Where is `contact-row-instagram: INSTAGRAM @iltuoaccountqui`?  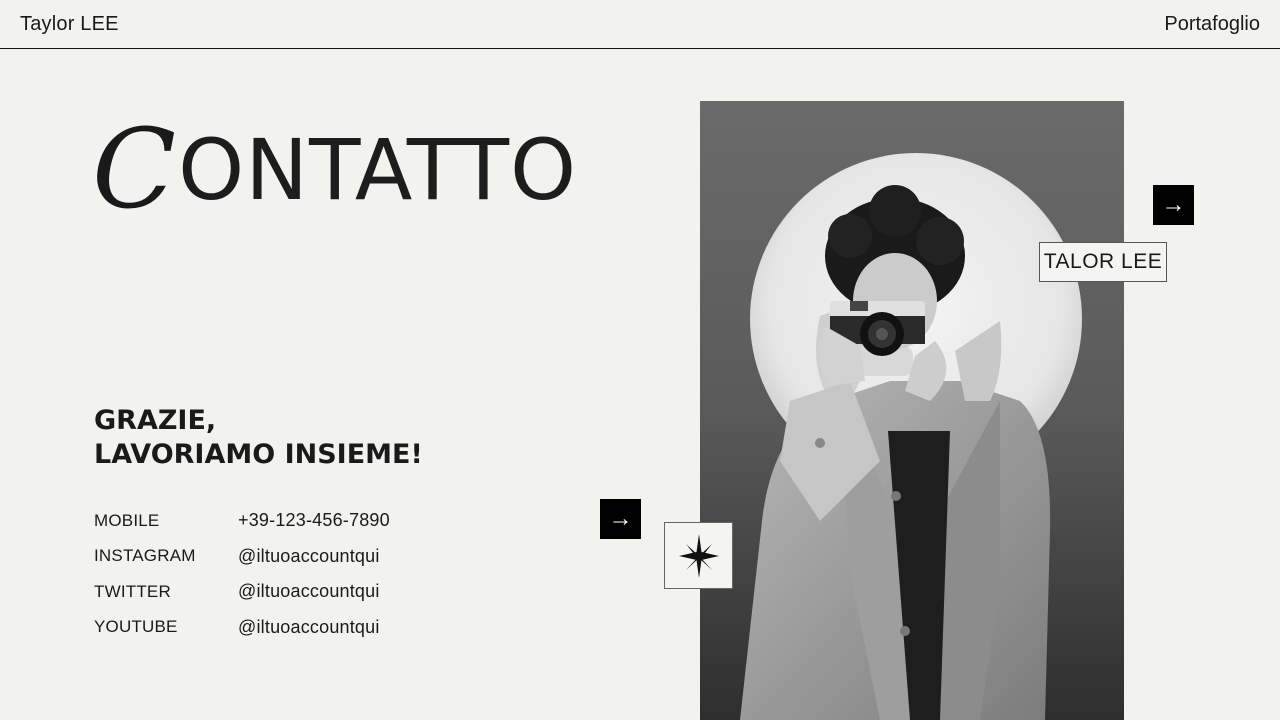 contact-row-instagram: INSTAGRAM @iltuoaccountqui is located at coordinates (242, 557).